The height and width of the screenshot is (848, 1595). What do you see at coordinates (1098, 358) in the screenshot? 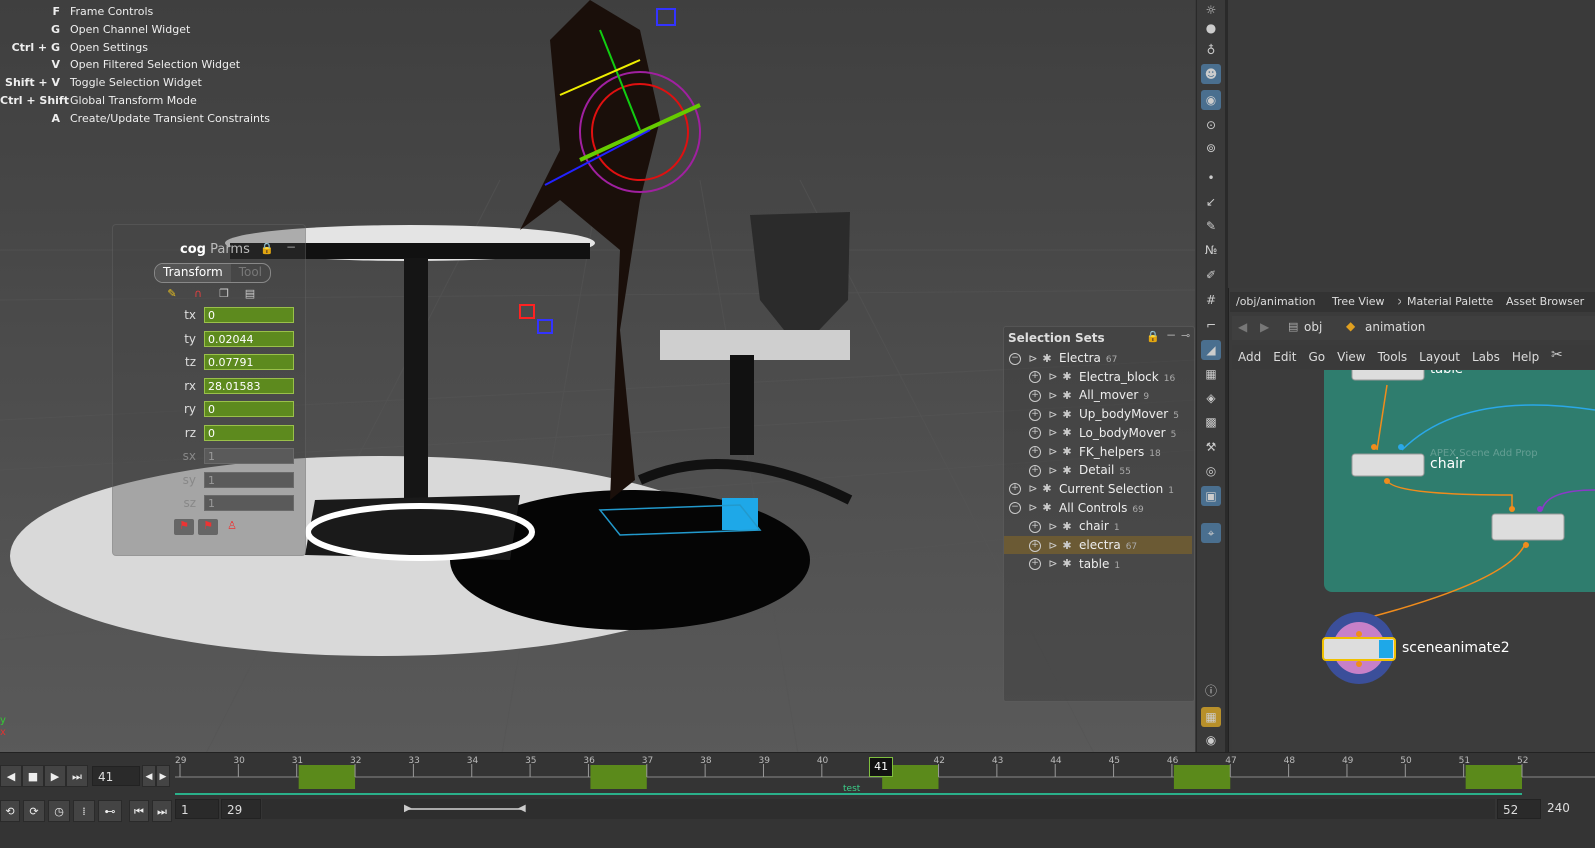
I see `selection-set-row: − ⊳ ✱ Electra 67` at bounding box center [1098, 358].